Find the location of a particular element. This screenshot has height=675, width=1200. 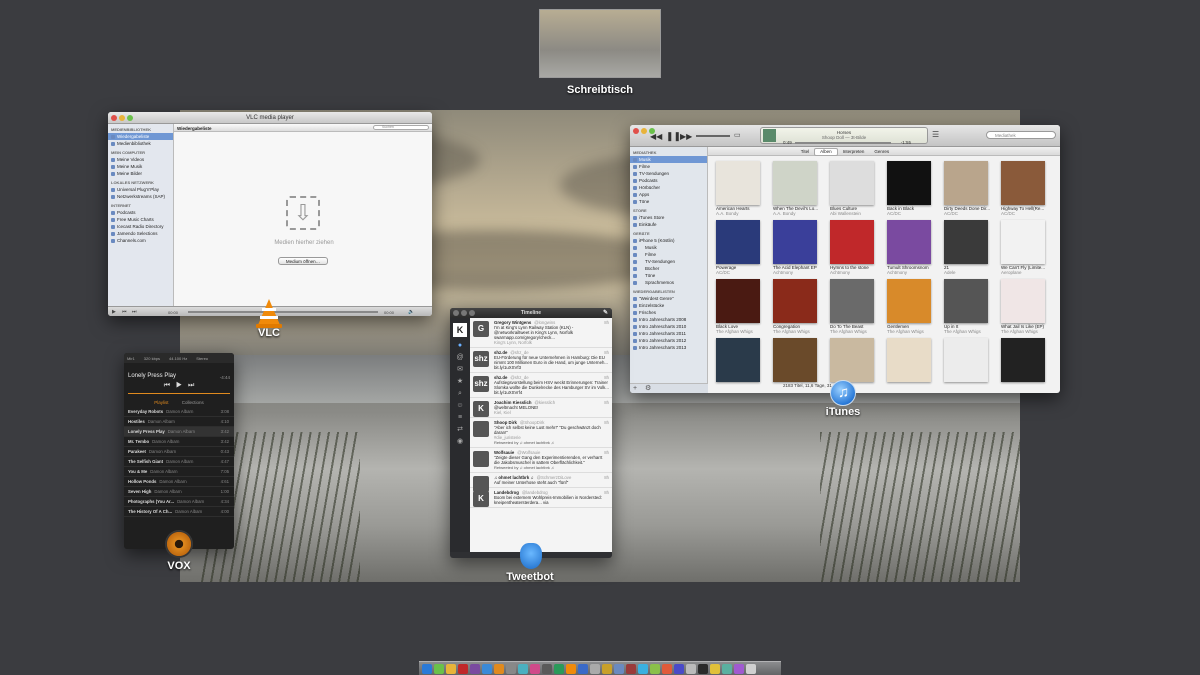

vox-track-row: Seven High Damon Albarn 1:00 is located at coordinates (179, 492).